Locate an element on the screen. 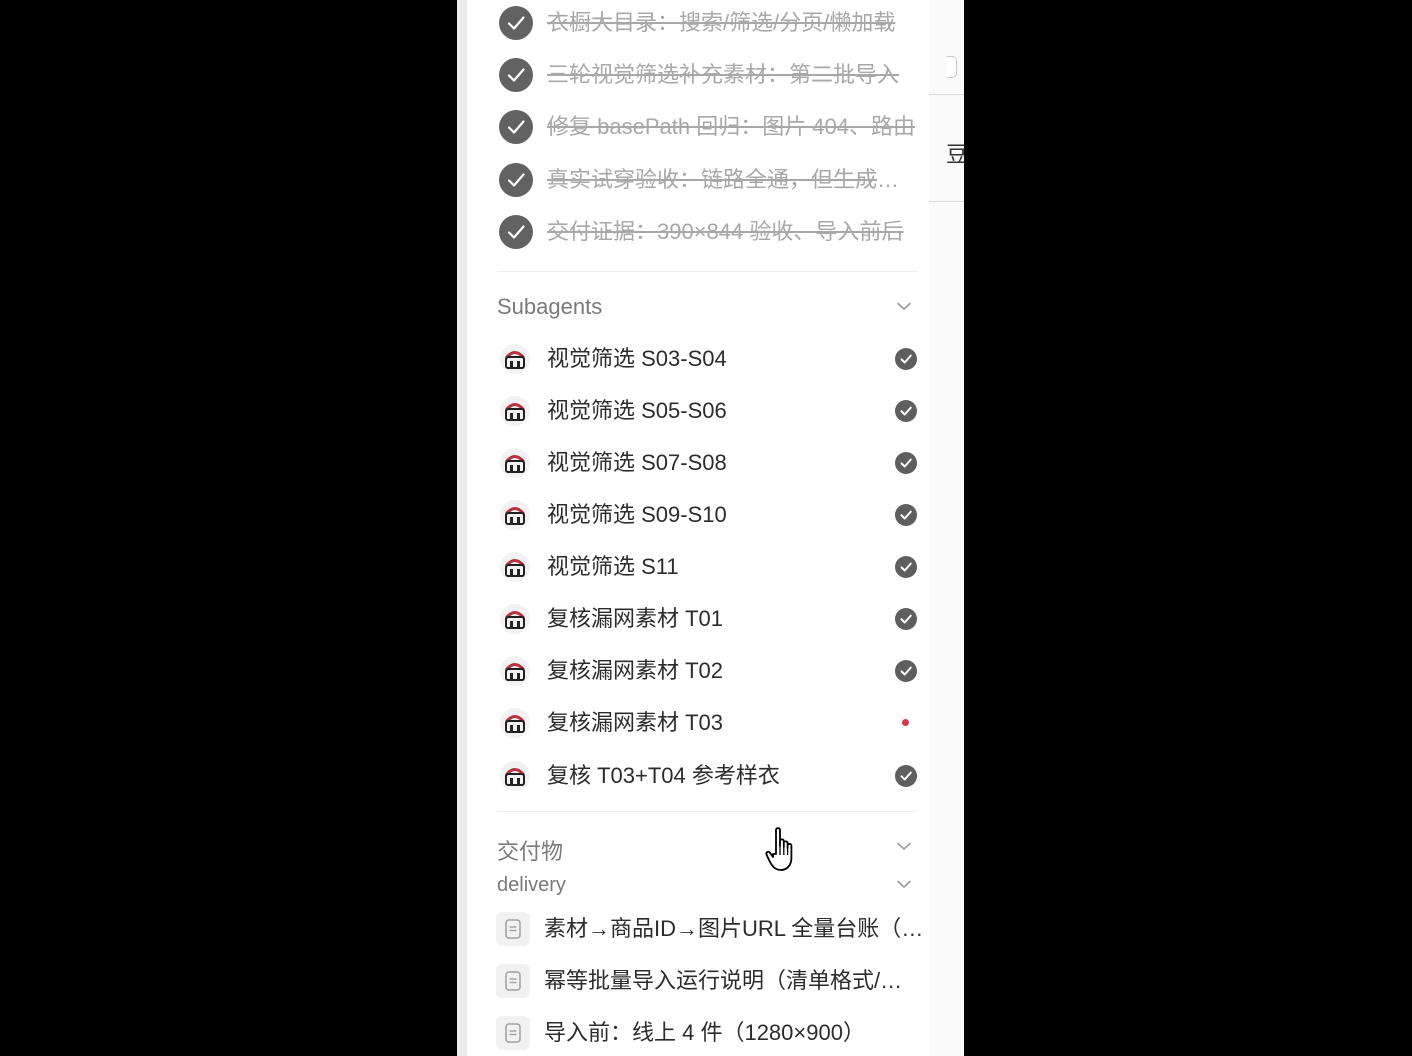 Image resolution: width=1412 pixels, height=1056 pixels. running-status-dot is located at coordinates (905, 722).